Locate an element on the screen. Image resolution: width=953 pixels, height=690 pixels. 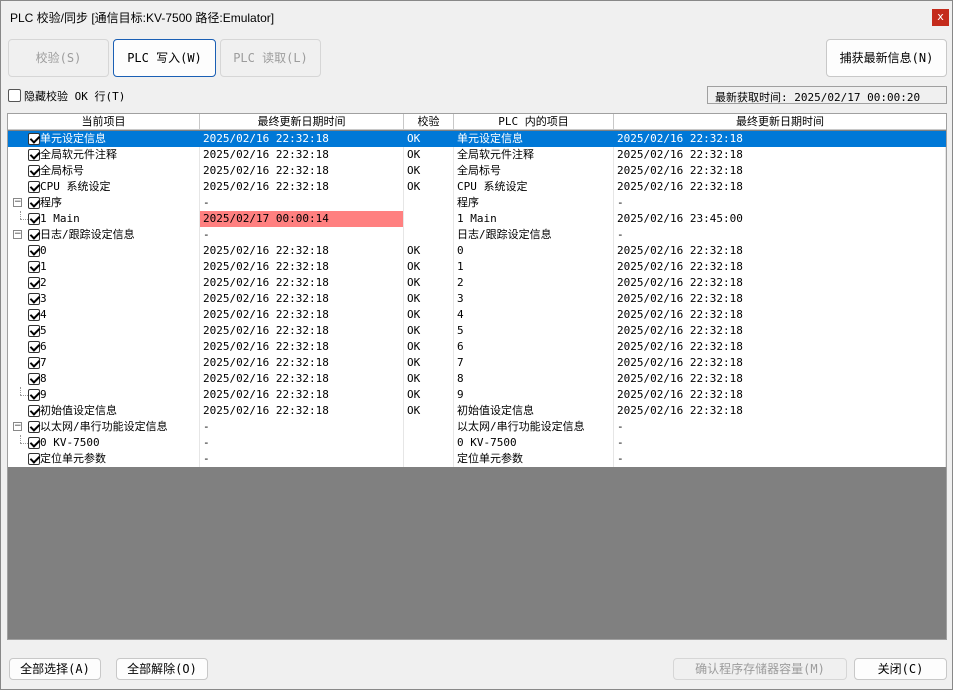
header-verify: 校验 is located at coordinates (429, 122).